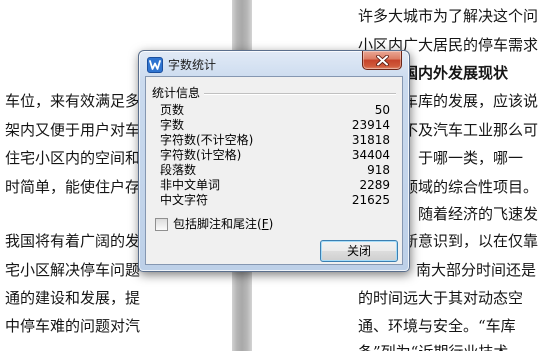 The width and height of the screenshot is (538, 351). I want to click on stat-value: 918, so click(378, 170).